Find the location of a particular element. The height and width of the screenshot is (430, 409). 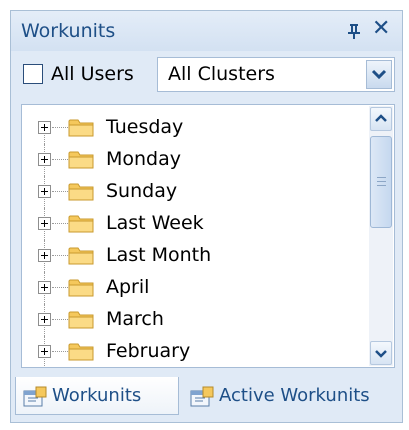

tree-item: Last Month is located at coordinates (195, 256).